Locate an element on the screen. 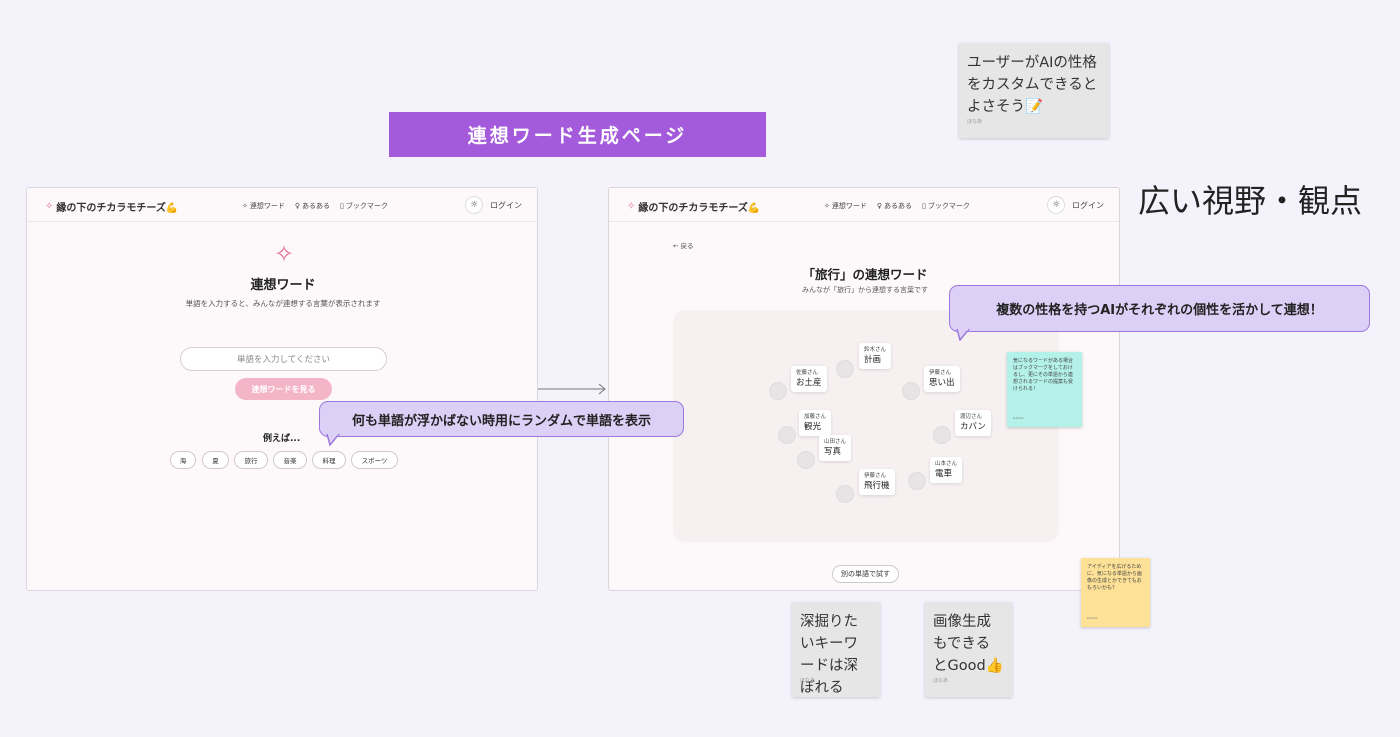 The height and width of the screenshot is (737, 1400). association-bubble: 山本さん 電車 is located at coordinates (946, 470).